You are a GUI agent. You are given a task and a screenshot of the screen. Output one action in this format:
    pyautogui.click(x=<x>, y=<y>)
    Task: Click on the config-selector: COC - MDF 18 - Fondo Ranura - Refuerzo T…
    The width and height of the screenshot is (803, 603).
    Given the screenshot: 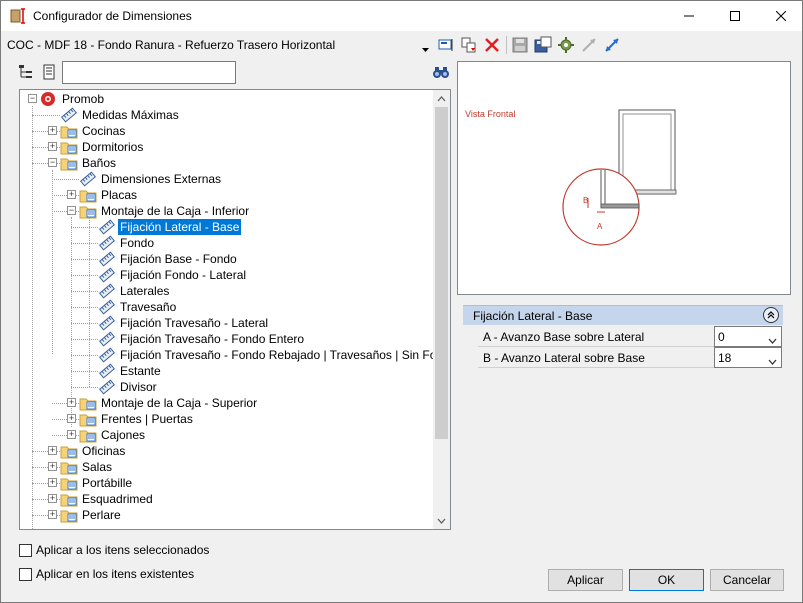 What is the action you would take?
    pyautogui.click(x=171, y=45)
    